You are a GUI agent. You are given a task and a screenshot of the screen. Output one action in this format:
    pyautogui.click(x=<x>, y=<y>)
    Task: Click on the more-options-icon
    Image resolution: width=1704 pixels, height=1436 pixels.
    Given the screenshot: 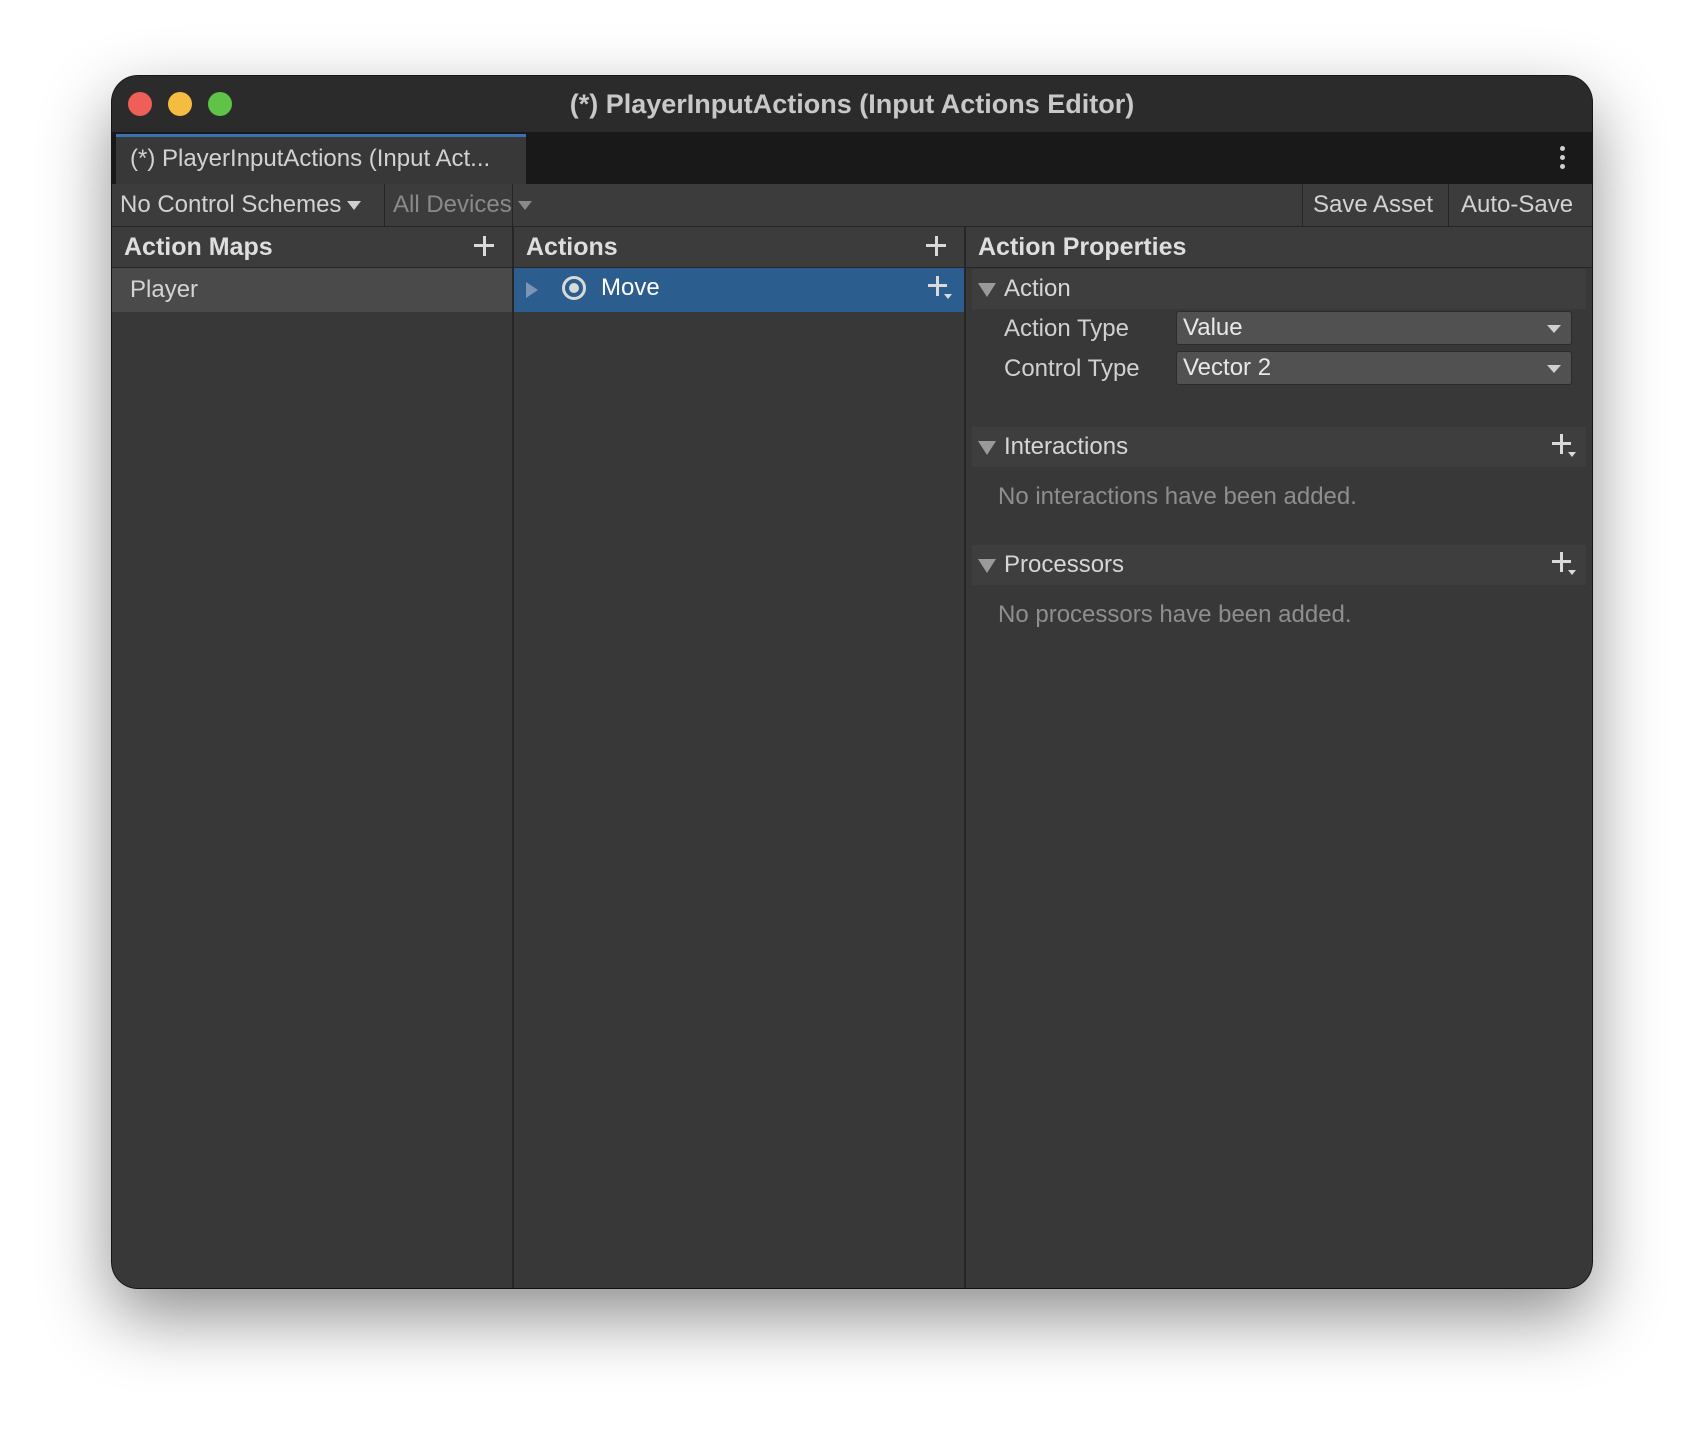 What is the action you would take?
    pyautogui.click(x=1563, y=159)
    